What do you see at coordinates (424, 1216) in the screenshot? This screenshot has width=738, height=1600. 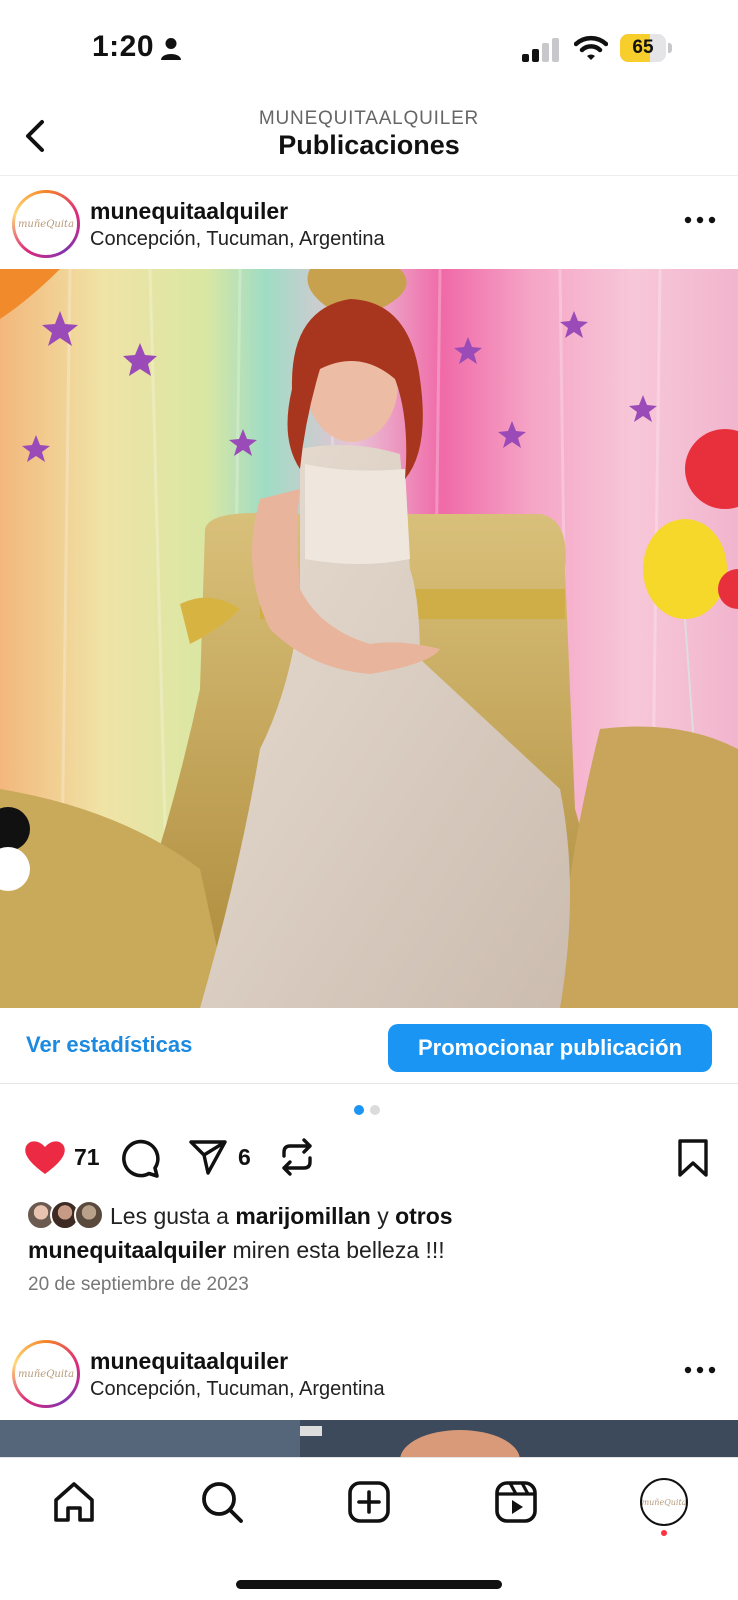 I see `others-link: otros` at bounding box center [424, 1216].